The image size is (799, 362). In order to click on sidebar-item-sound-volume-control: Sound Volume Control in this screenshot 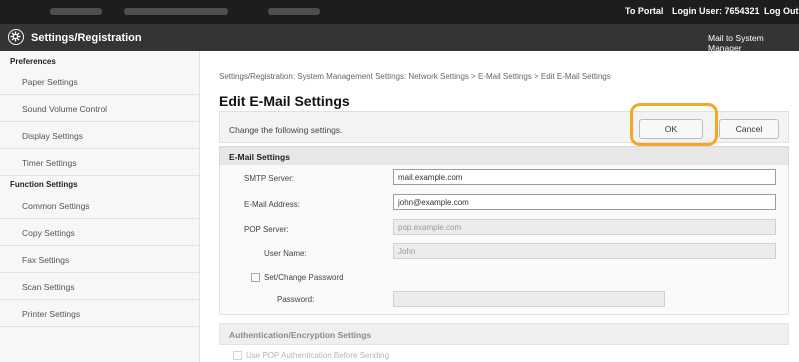, I will do `click(99, 108)`.